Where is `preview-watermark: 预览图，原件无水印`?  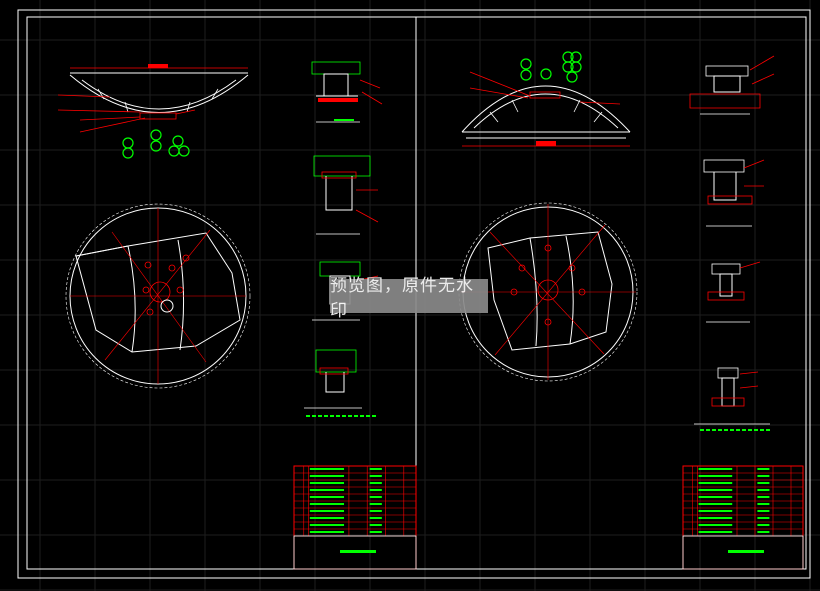
preview-watermark: 预览图，原件无水印 is located at coordinates (409, 298).